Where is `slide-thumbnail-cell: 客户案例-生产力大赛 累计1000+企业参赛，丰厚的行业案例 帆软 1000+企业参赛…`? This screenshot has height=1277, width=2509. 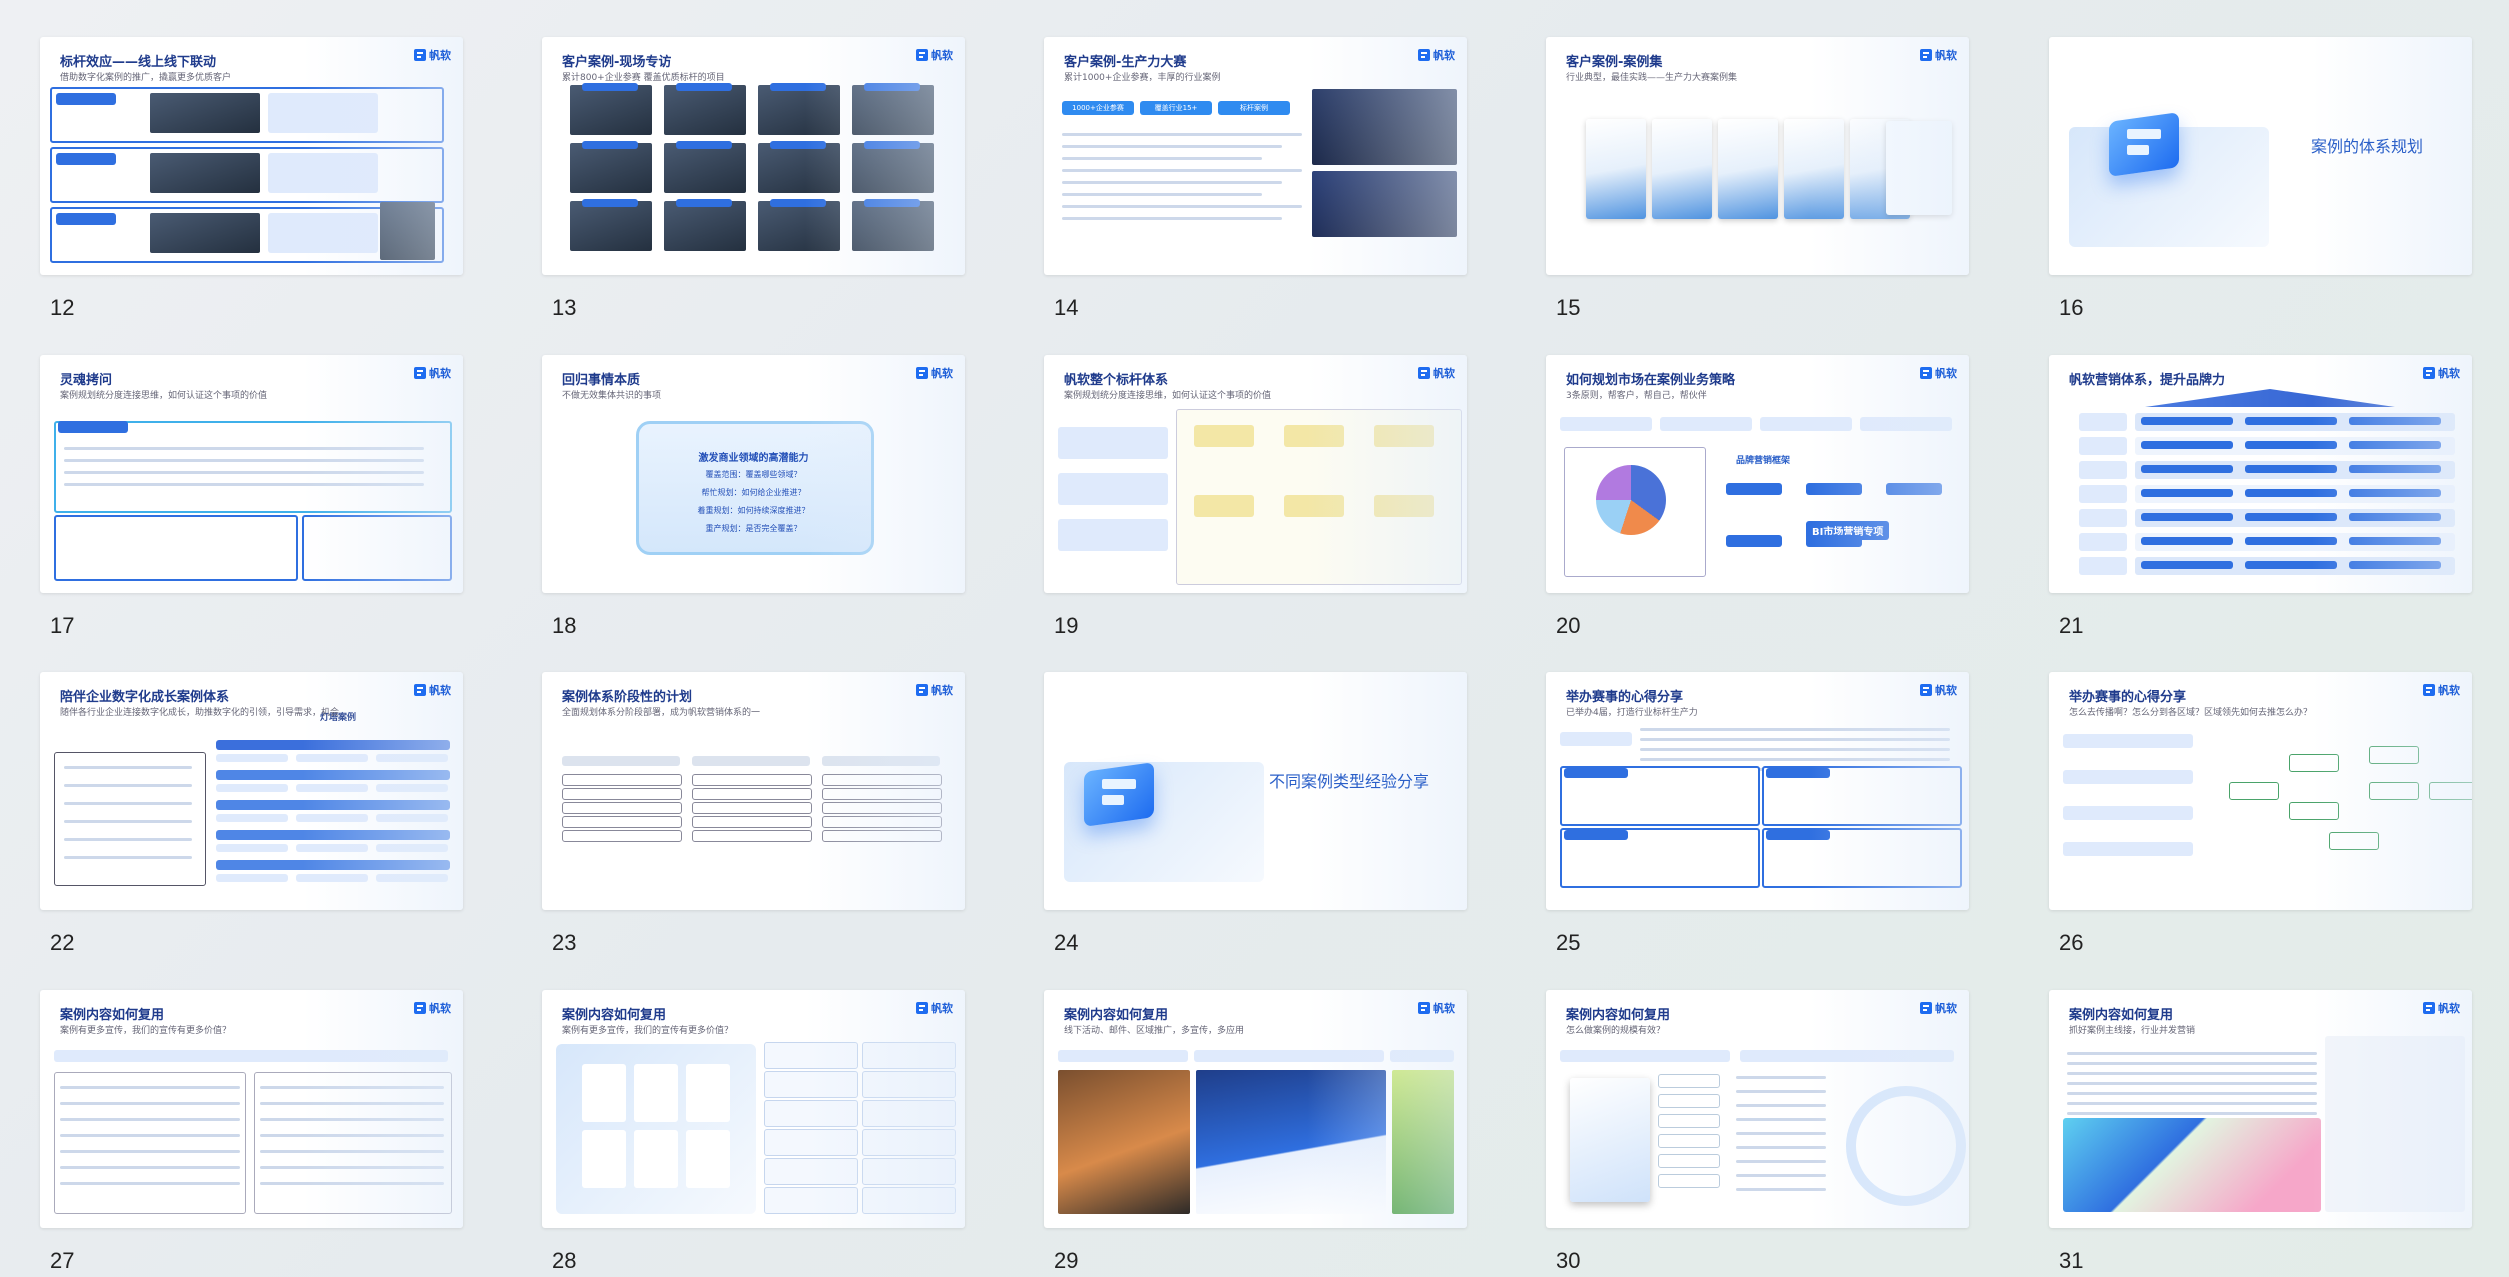
slide-thumbnail-cell: 客户案例-生产力大赛 累计1000+企业参赛，丰厚的行业案例 帆软 1000+企业参赛… is located at coordinates (1255, 178).